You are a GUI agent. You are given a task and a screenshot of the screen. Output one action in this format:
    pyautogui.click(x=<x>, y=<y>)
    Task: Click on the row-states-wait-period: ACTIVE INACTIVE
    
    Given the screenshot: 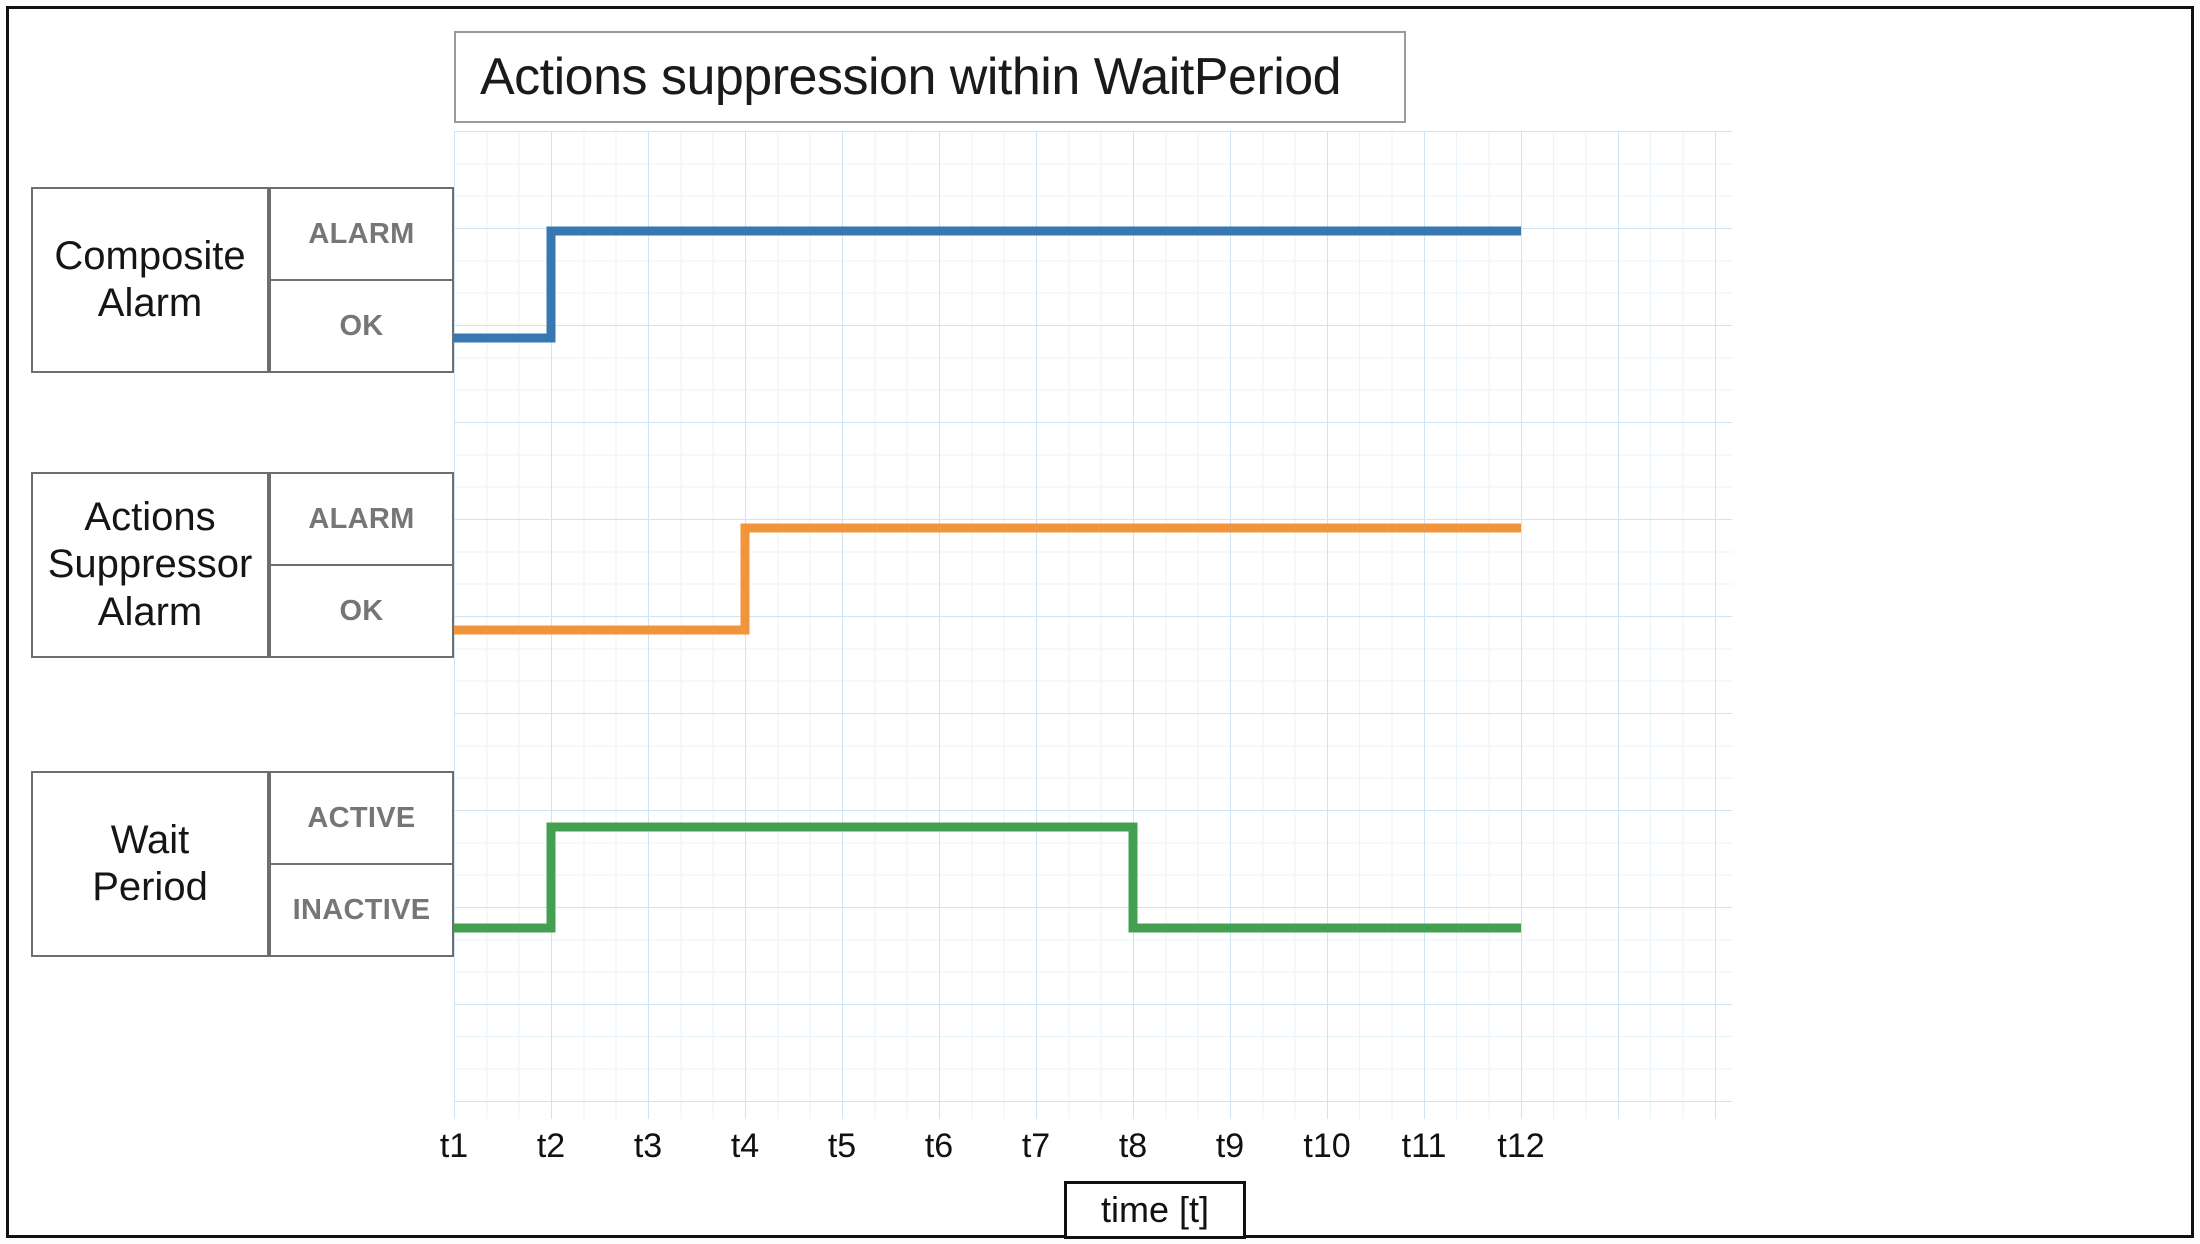 What is the action you would take?
    pyautogui.click(x=361, y=864)
    